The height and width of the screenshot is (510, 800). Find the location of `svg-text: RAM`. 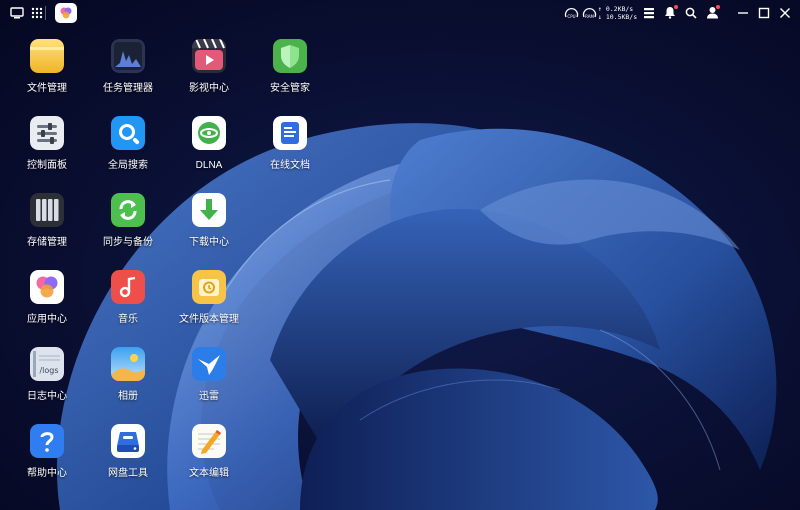

svg-text: RAM is located at coordinates (589, 16).